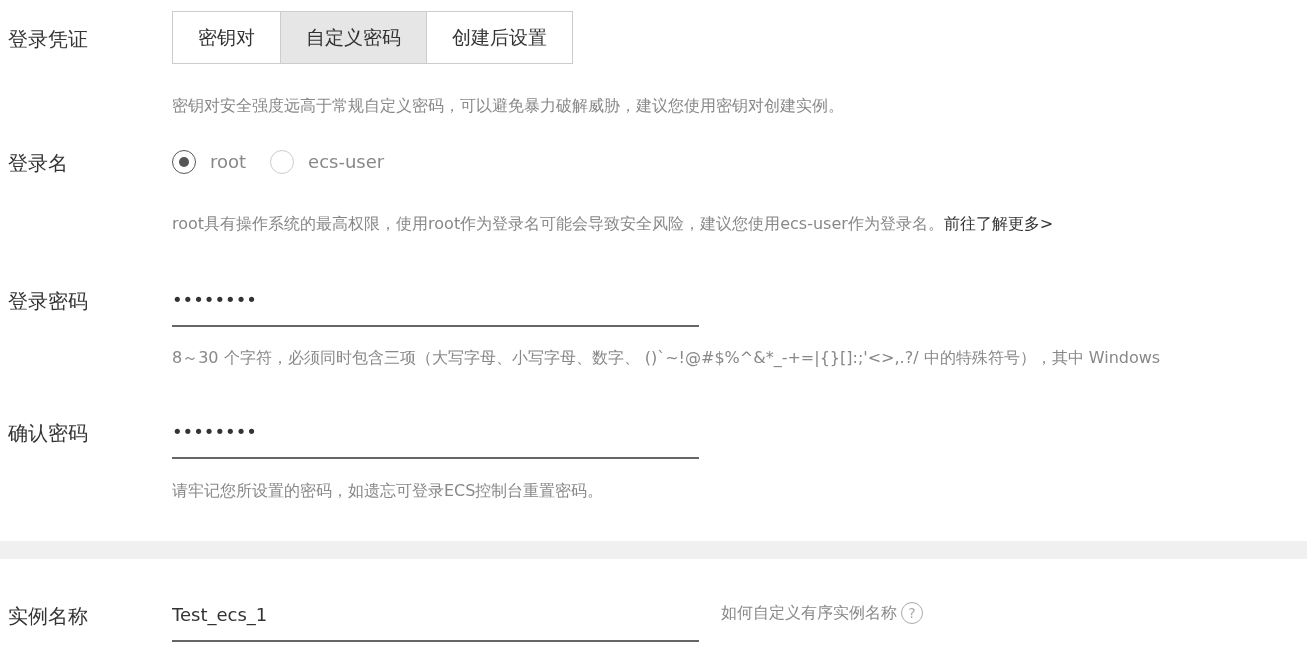 The height and width of the screenshot is (655, 1307). Describe the element at coordinates (809, 613) in the screenshot. I see `help-text: 如何自定义有序实例名称` at that location.